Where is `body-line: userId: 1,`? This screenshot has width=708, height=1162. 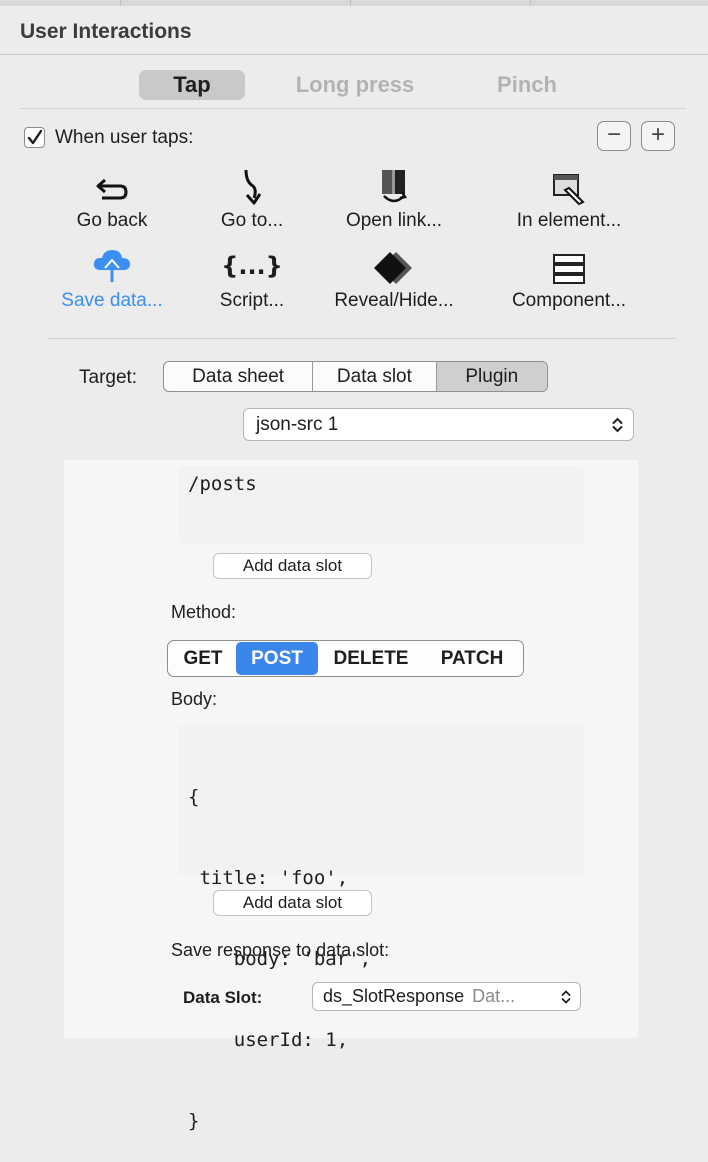
body-line: userId: 1, is located at coordinates (268, 1040).